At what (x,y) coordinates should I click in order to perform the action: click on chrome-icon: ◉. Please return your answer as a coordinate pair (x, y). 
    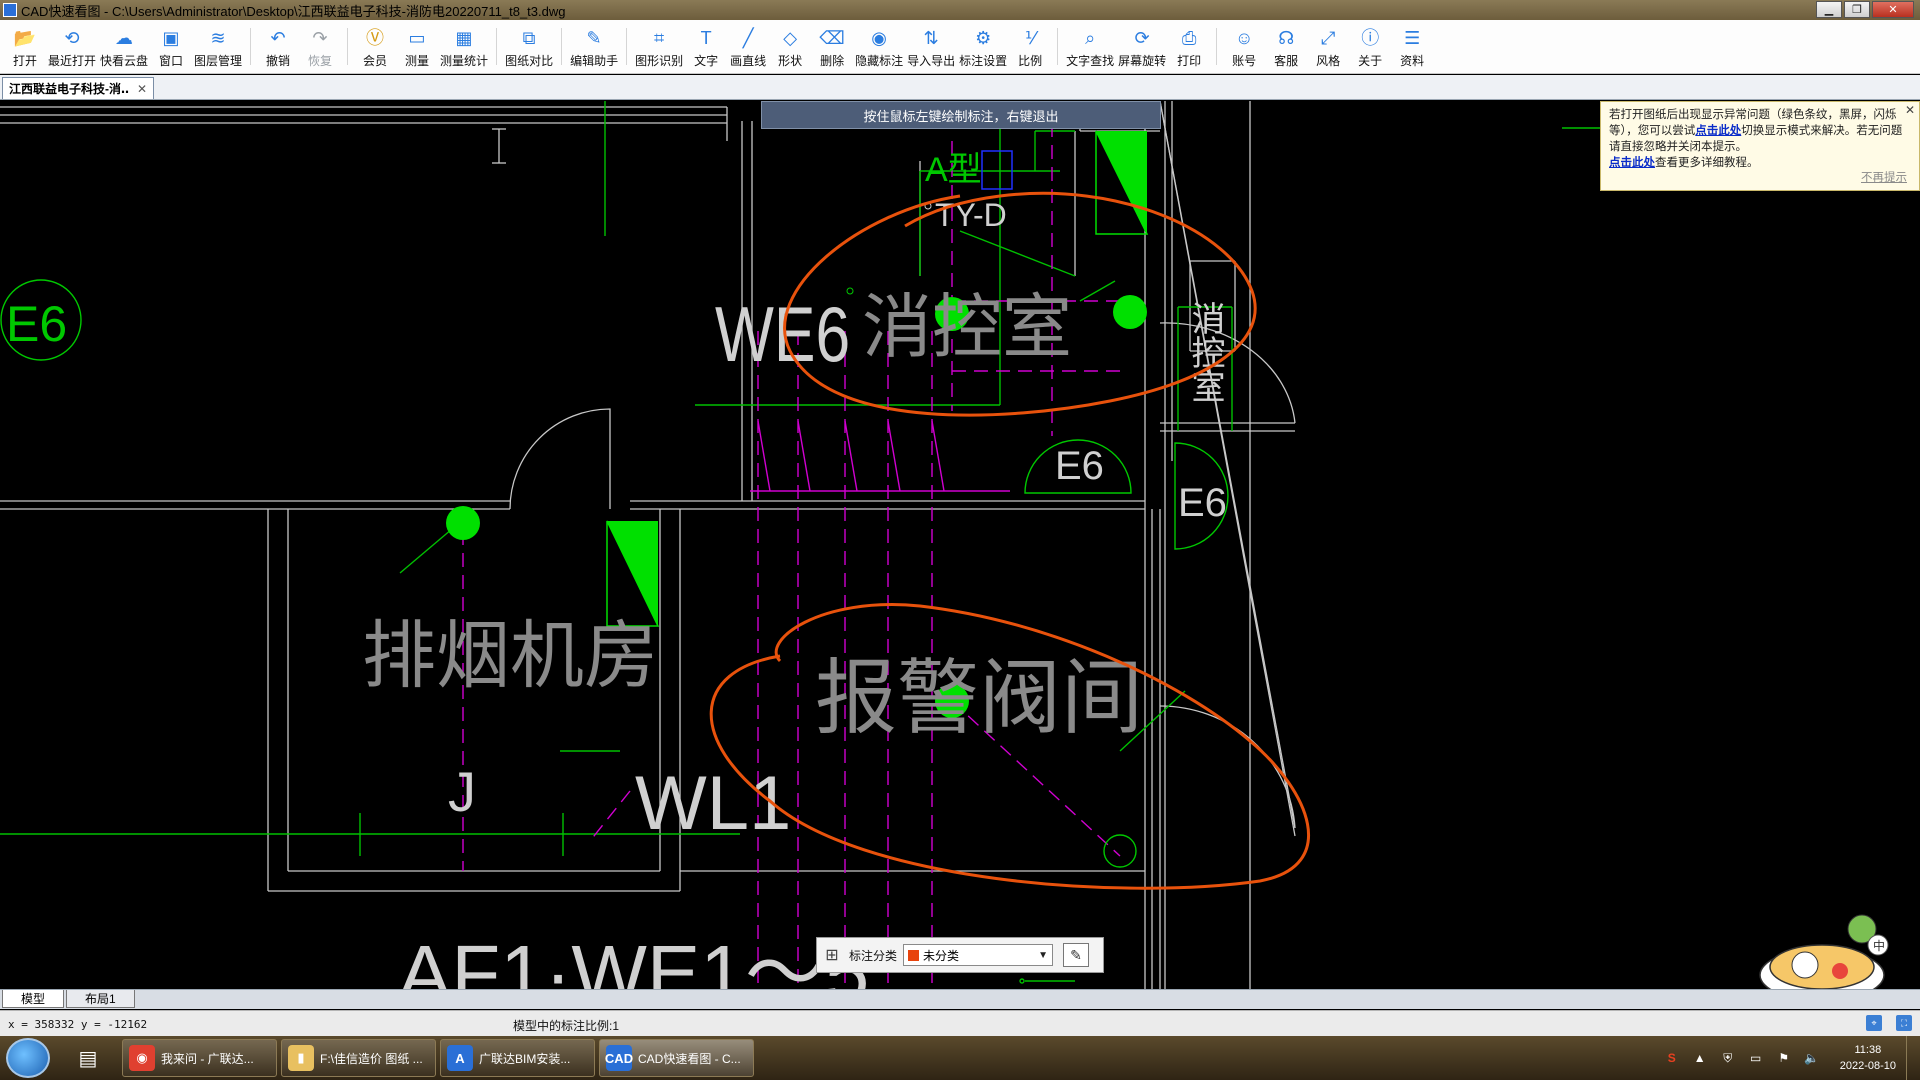
    Looking at the image, I should click on (142, 1058).